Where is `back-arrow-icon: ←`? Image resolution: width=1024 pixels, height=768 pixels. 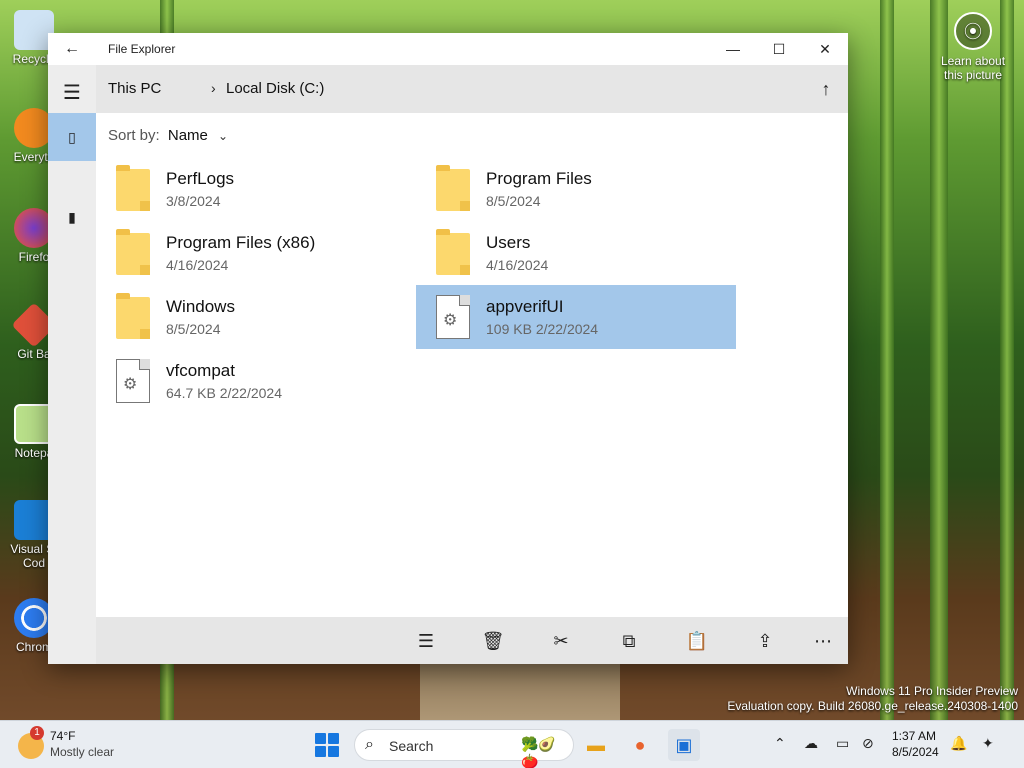 back-arrow-icon: ← is located at coordinates (72, 49).